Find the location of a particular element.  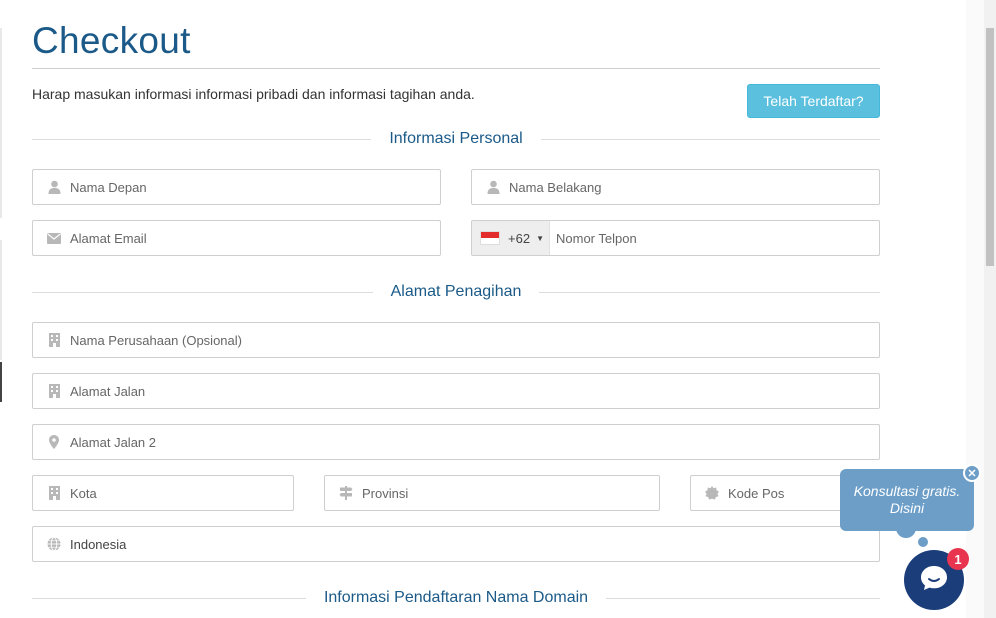

country-select is located at coordinates (474, 544).